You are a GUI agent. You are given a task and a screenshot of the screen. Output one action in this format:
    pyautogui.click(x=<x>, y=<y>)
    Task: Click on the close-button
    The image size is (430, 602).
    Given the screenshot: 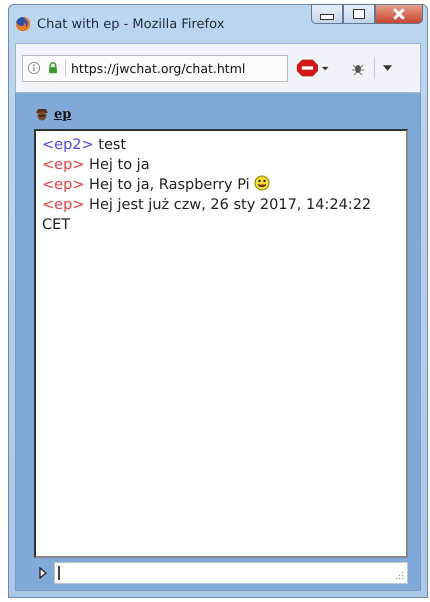 What is the action you would take?
    pyautogui.click(x=399, y=14)
    